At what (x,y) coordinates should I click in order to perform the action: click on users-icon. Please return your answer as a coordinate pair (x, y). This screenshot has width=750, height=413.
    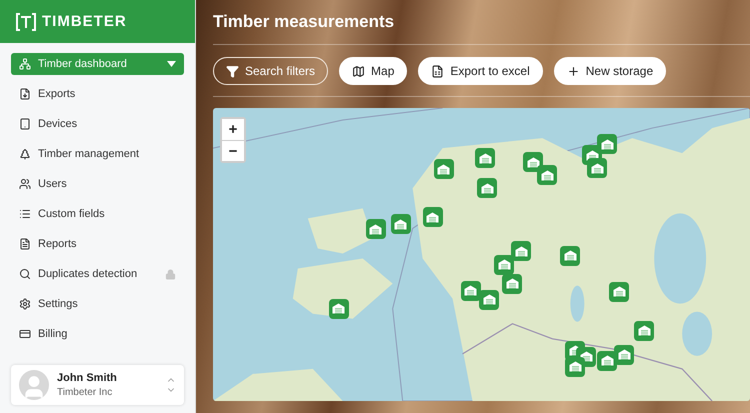
    Looking at the image, I should click on (25, 184).